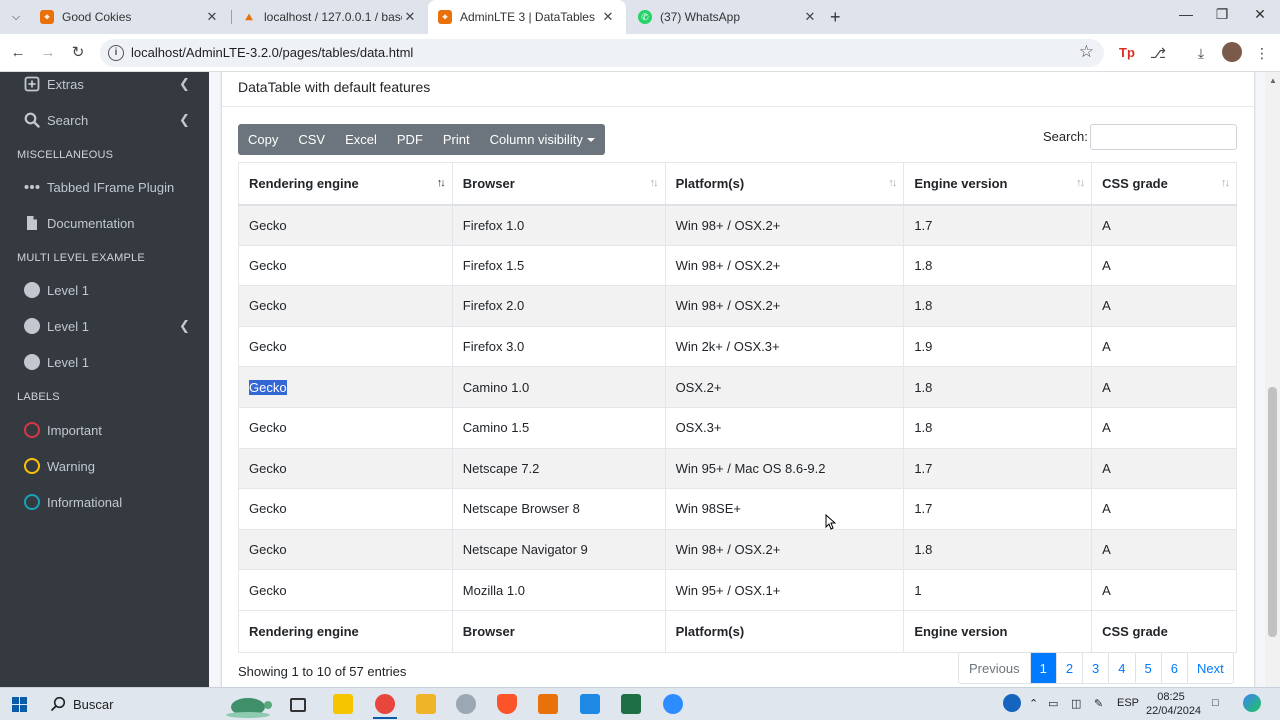 Image resolution: width=1280 pixels, height=720 pixels. What do you see at coordinates (1215, 703) in the screenshot?
I see `notifications-icon: □` at bounding box center [1215, 703].